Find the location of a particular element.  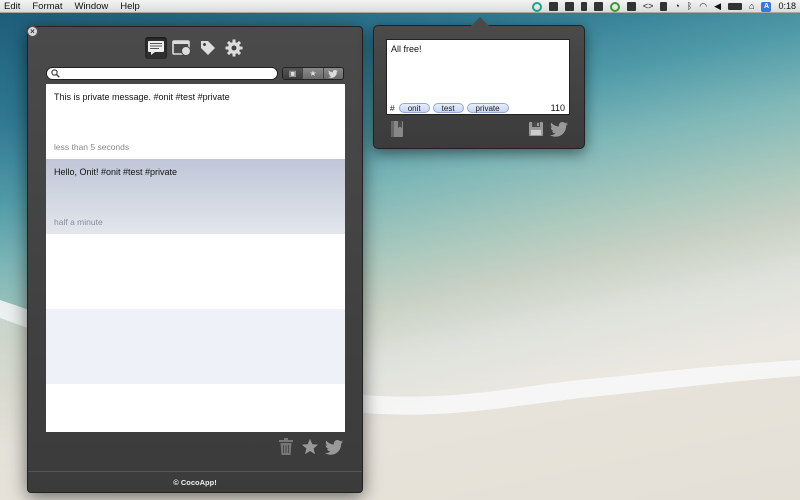

calendar-icon: ▣ is located at coordinates (292, 73).